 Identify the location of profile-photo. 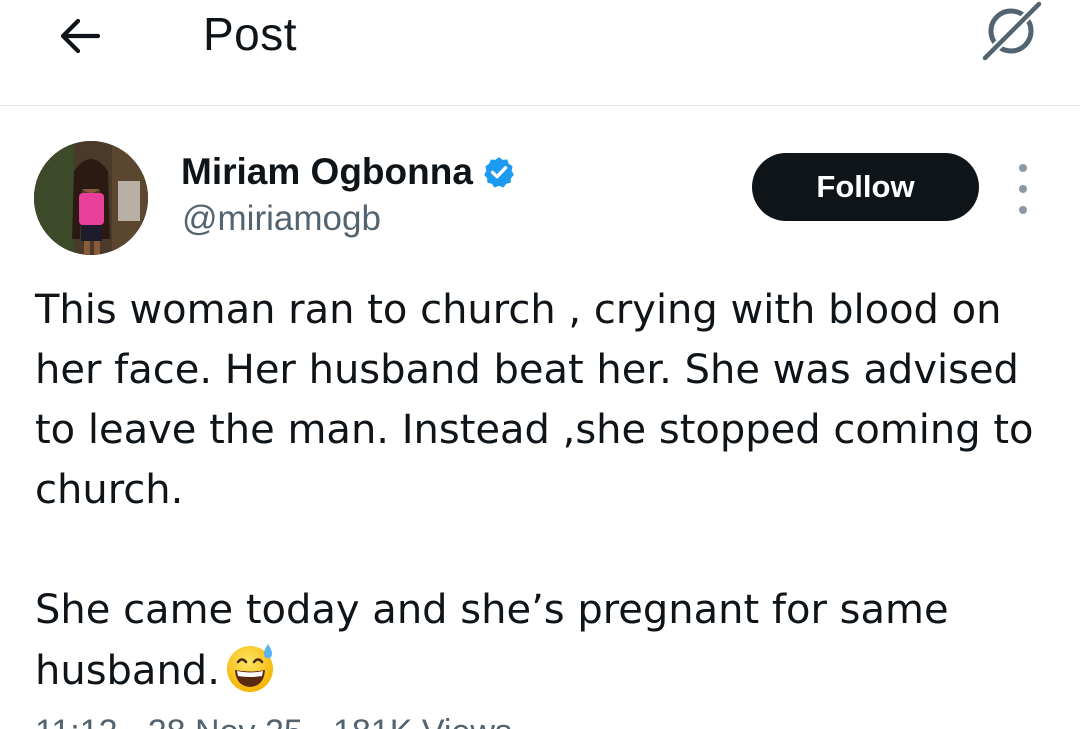
(91, 198).